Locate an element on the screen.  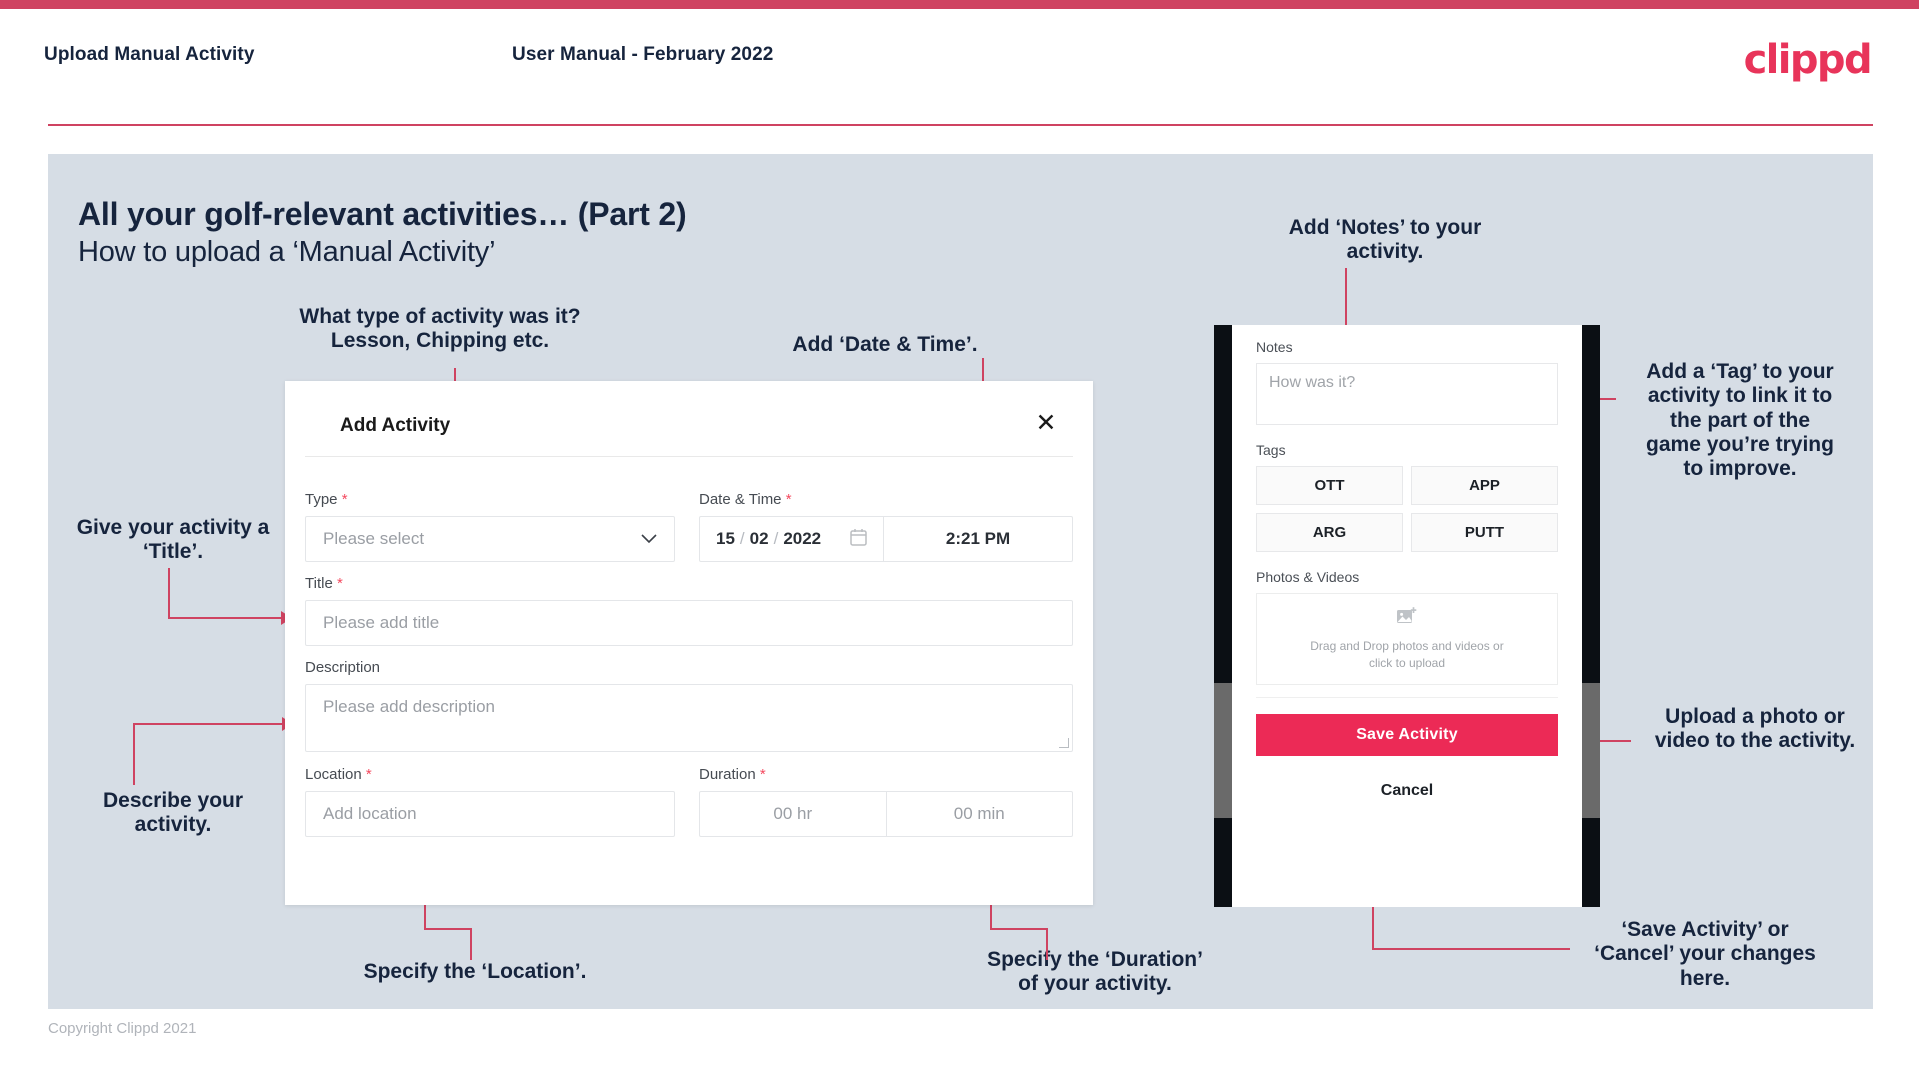
connector-desc-h is located at coordinates (209, 724).